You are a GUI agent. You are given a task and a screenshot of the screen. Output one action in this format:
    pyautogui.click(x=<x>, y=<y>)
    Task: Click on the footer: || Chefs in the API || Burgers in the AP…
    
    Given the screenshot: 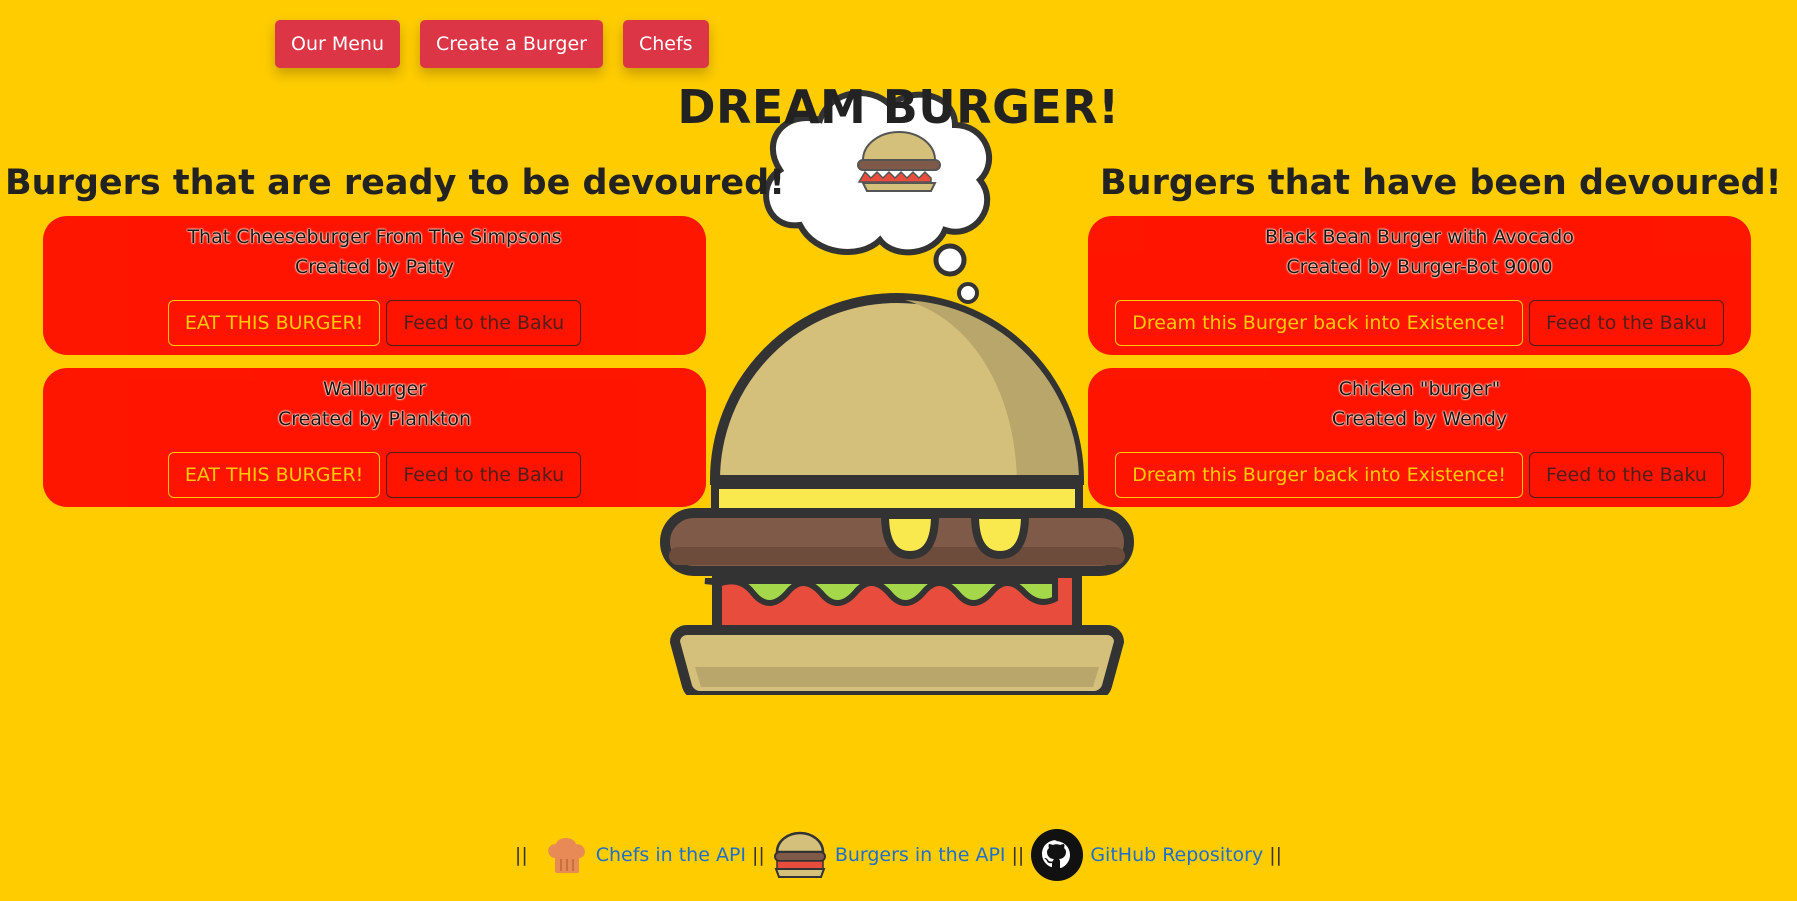 What is the action you would take?
    pyautogui.click(x=898, y=855)
    